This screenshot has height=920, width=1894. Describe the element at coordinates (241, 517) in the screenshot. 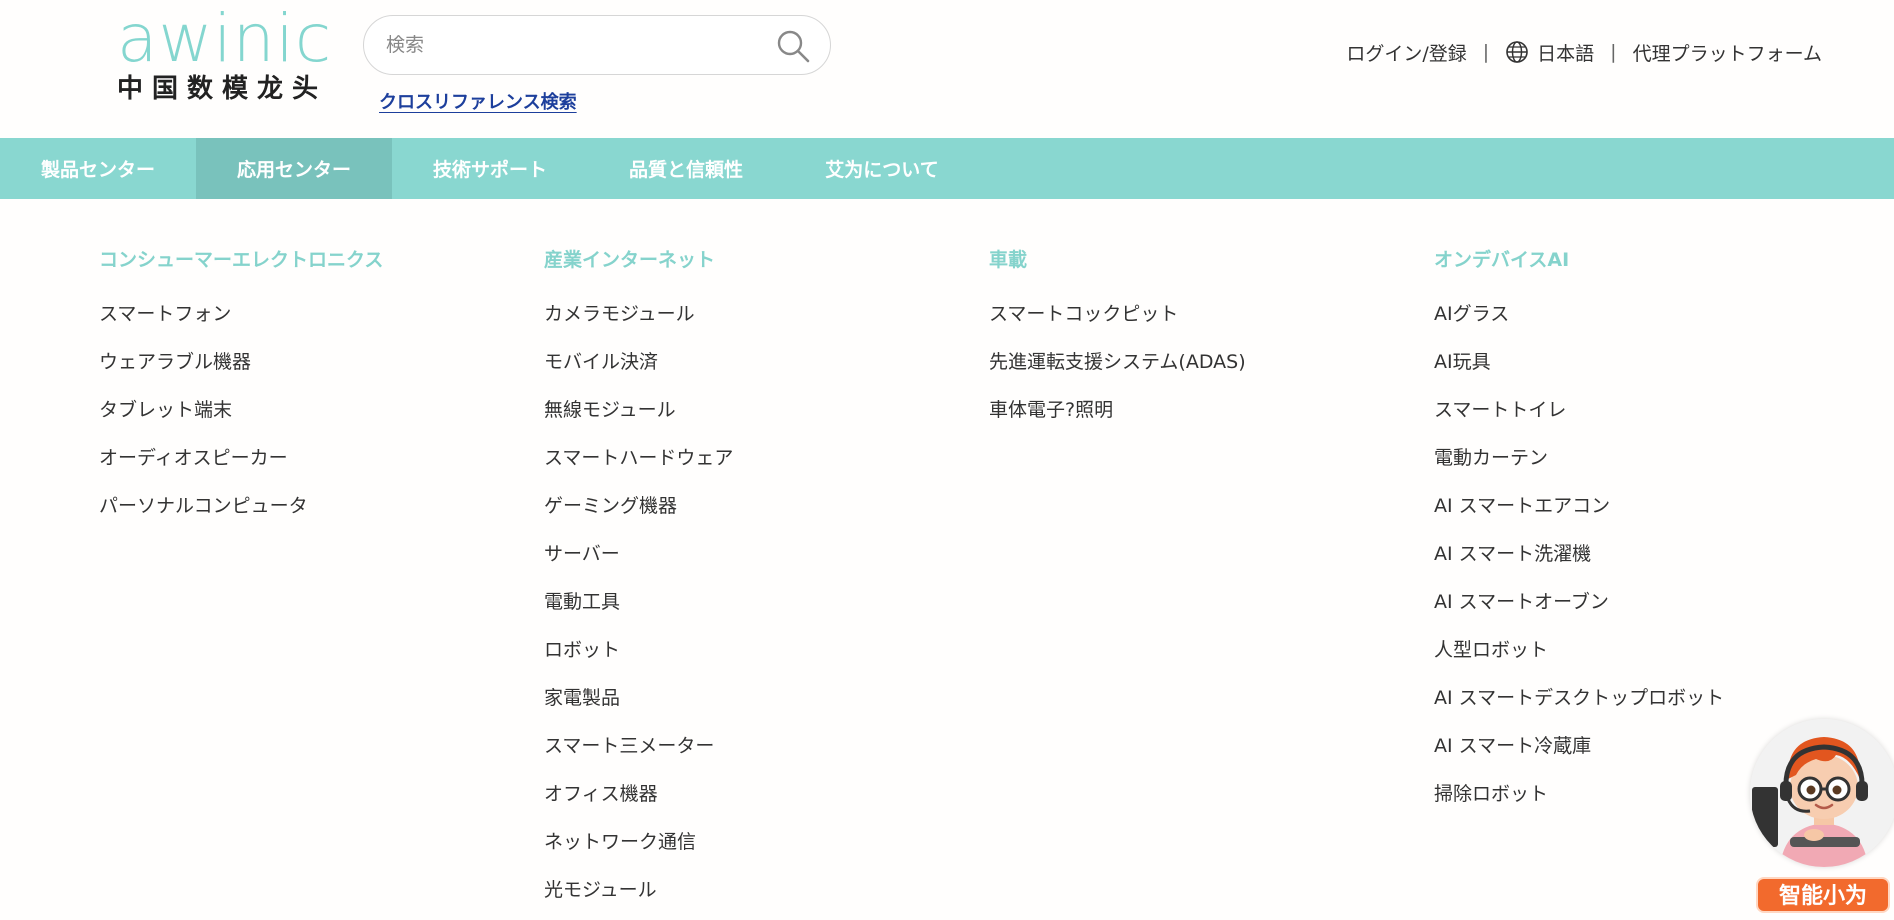

I see `menu-item: パーソナルコンピュータ` at that location.